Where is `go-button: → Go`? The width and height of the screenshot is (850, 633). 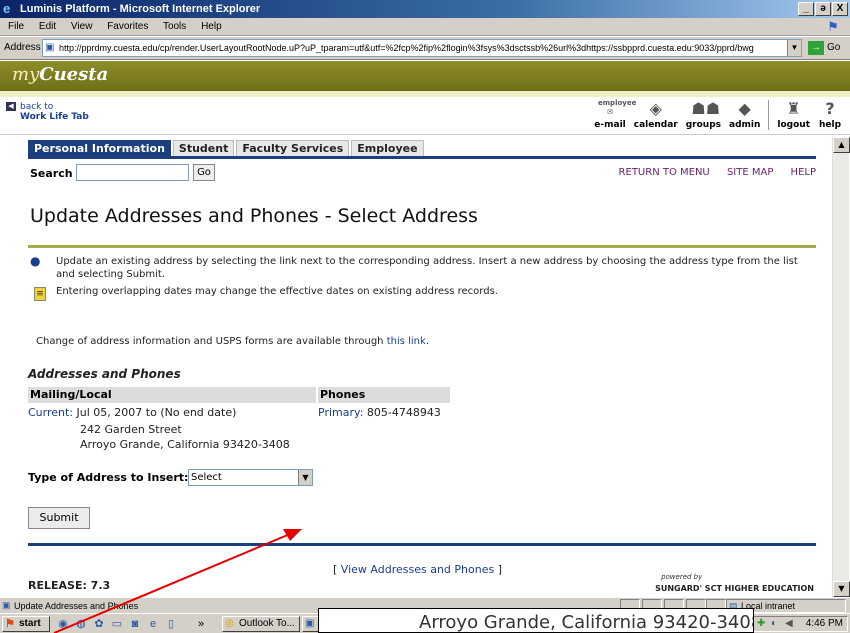
go-button: → Go is located at coordinates (828, 48).